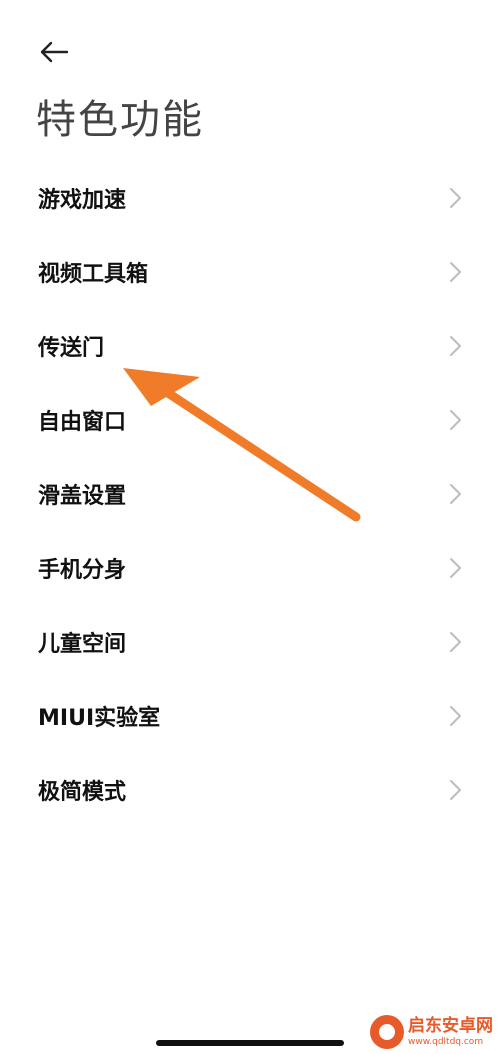  What do you see at coordinates (82, 644) in the screenshot?
I see `list-item-label: 儿童空间` at bounding box center [82, 644].